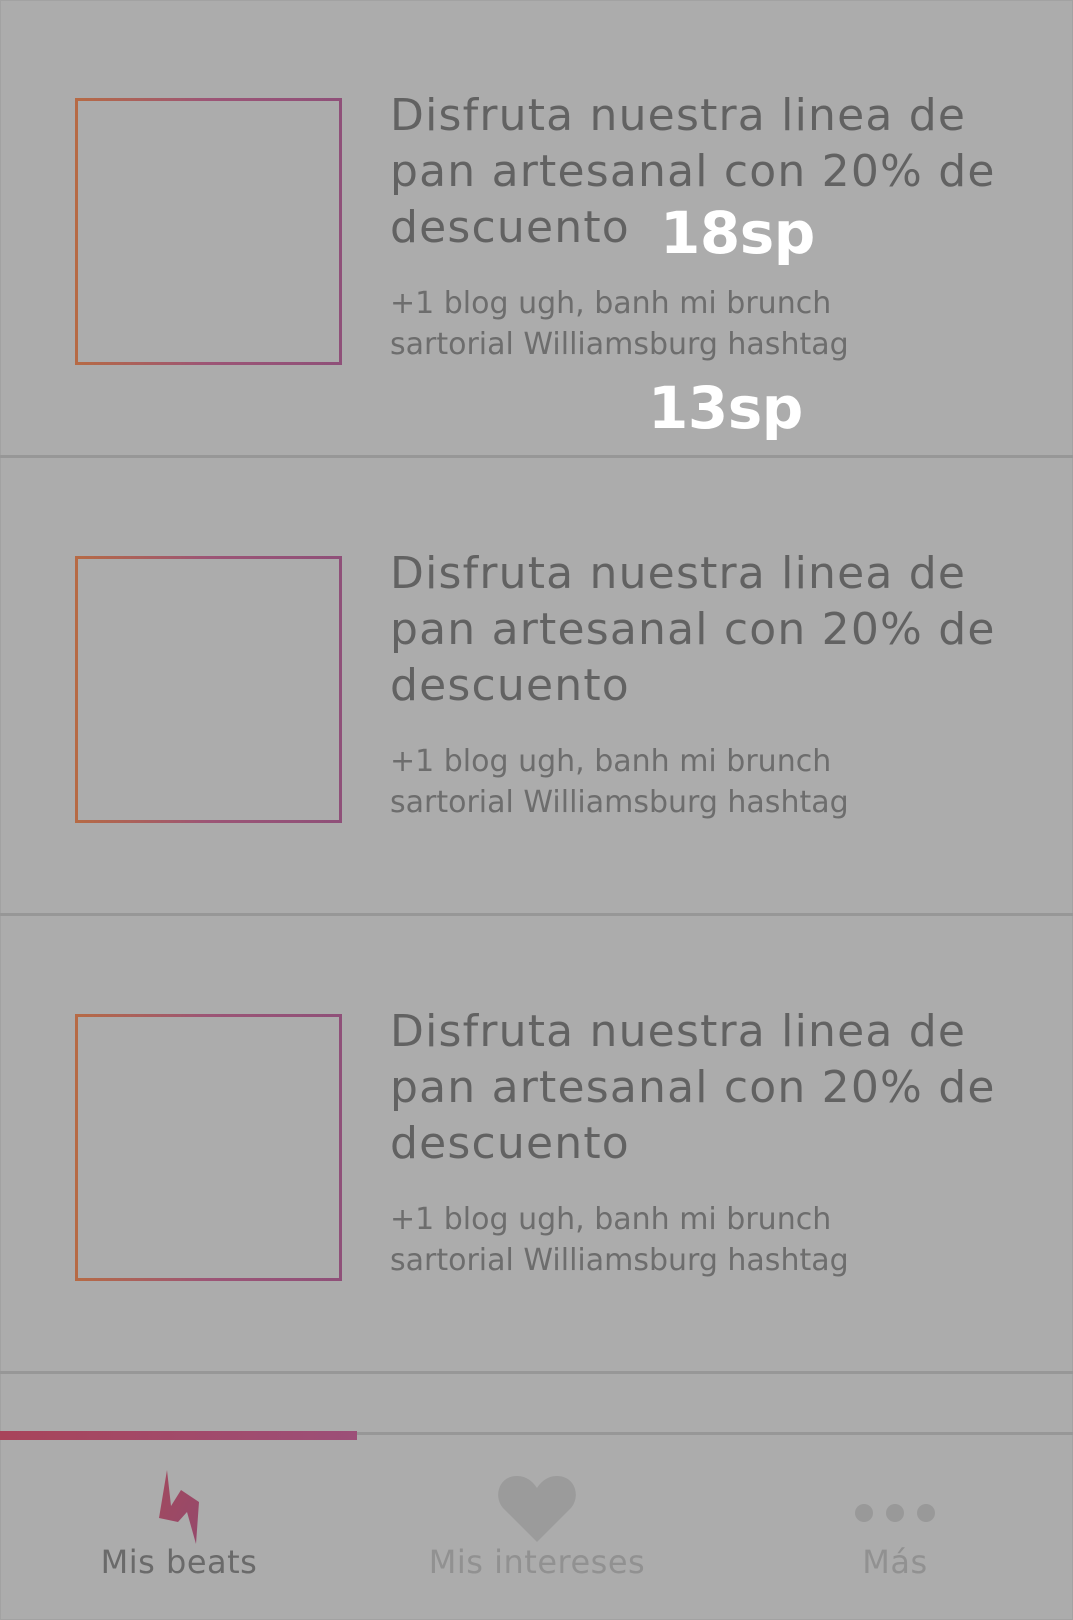 The image size is (1073, 1620). Describe the element at coordinates (895, 1515) in the screenshot. I see `more-dots-icon` at that location.